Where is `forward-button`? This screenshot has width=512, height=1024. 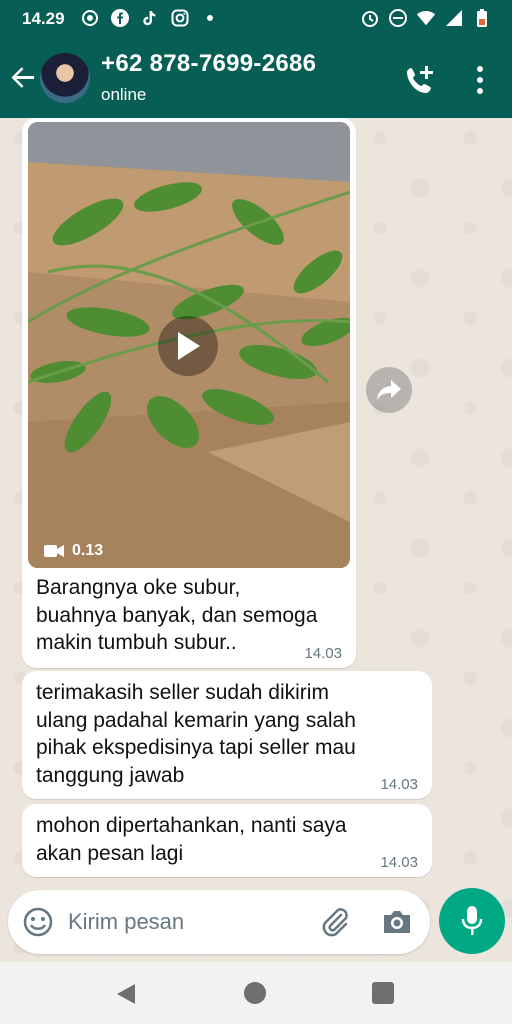 forward-button is located at coordinates (389, 390).